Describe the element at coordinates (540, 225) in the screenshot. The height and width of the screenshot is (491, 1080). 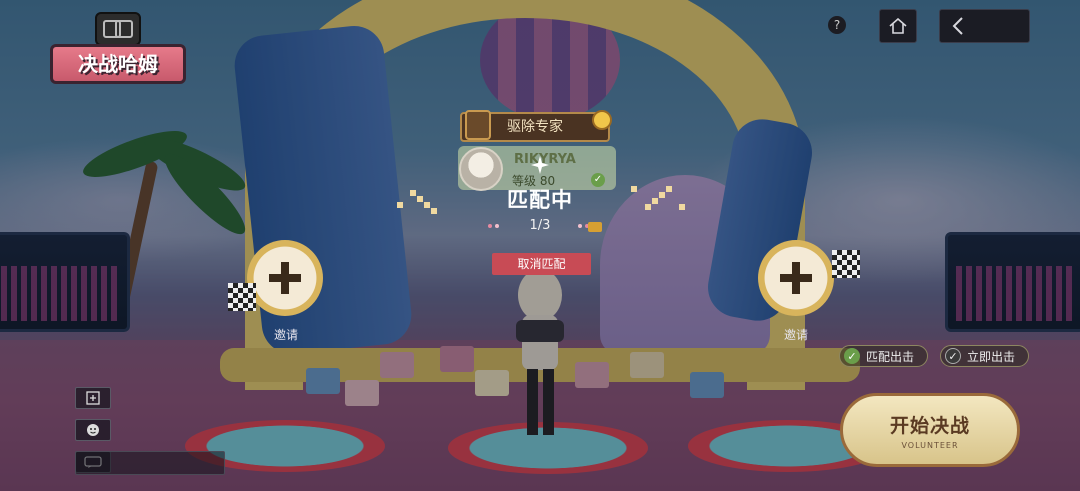
I see `match-count: 1/3` at that location.